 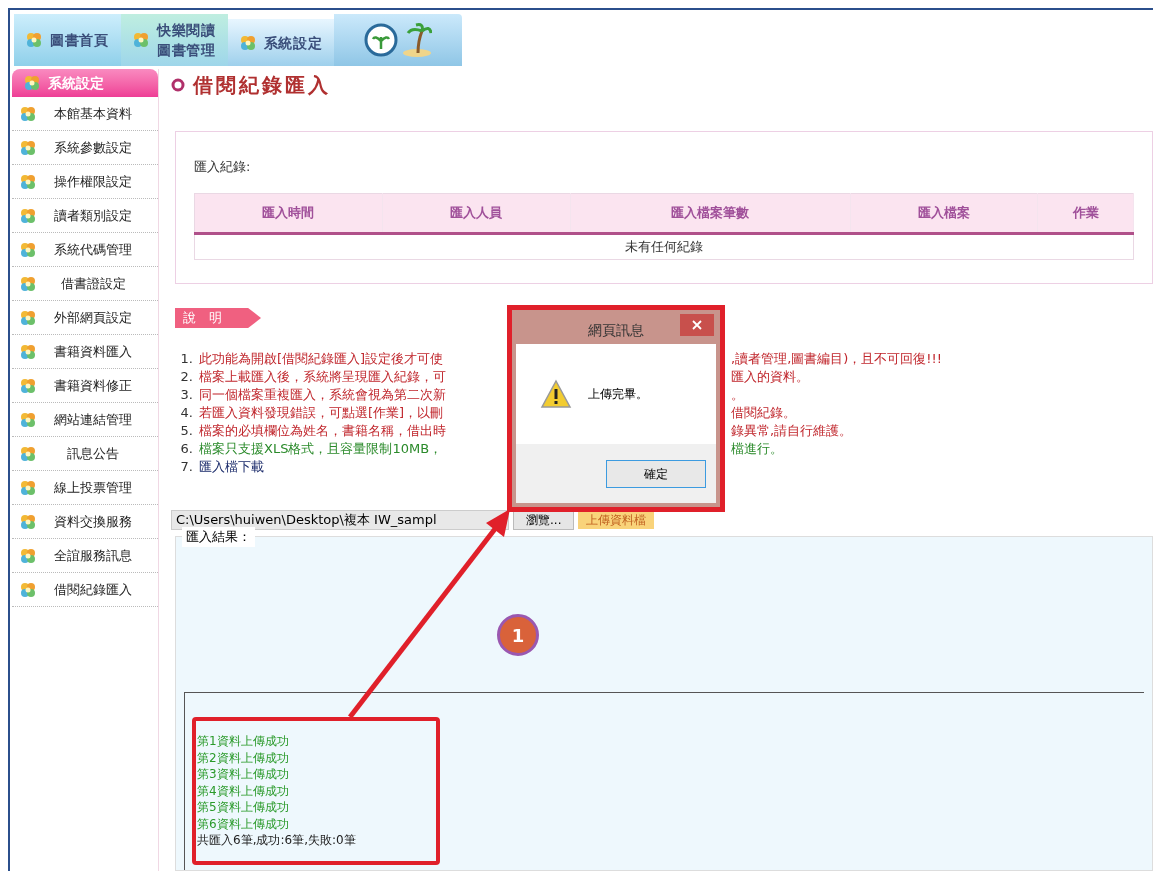 I want to click on sidebar-item: 系統代碼管理, so click(x=85, y=250).